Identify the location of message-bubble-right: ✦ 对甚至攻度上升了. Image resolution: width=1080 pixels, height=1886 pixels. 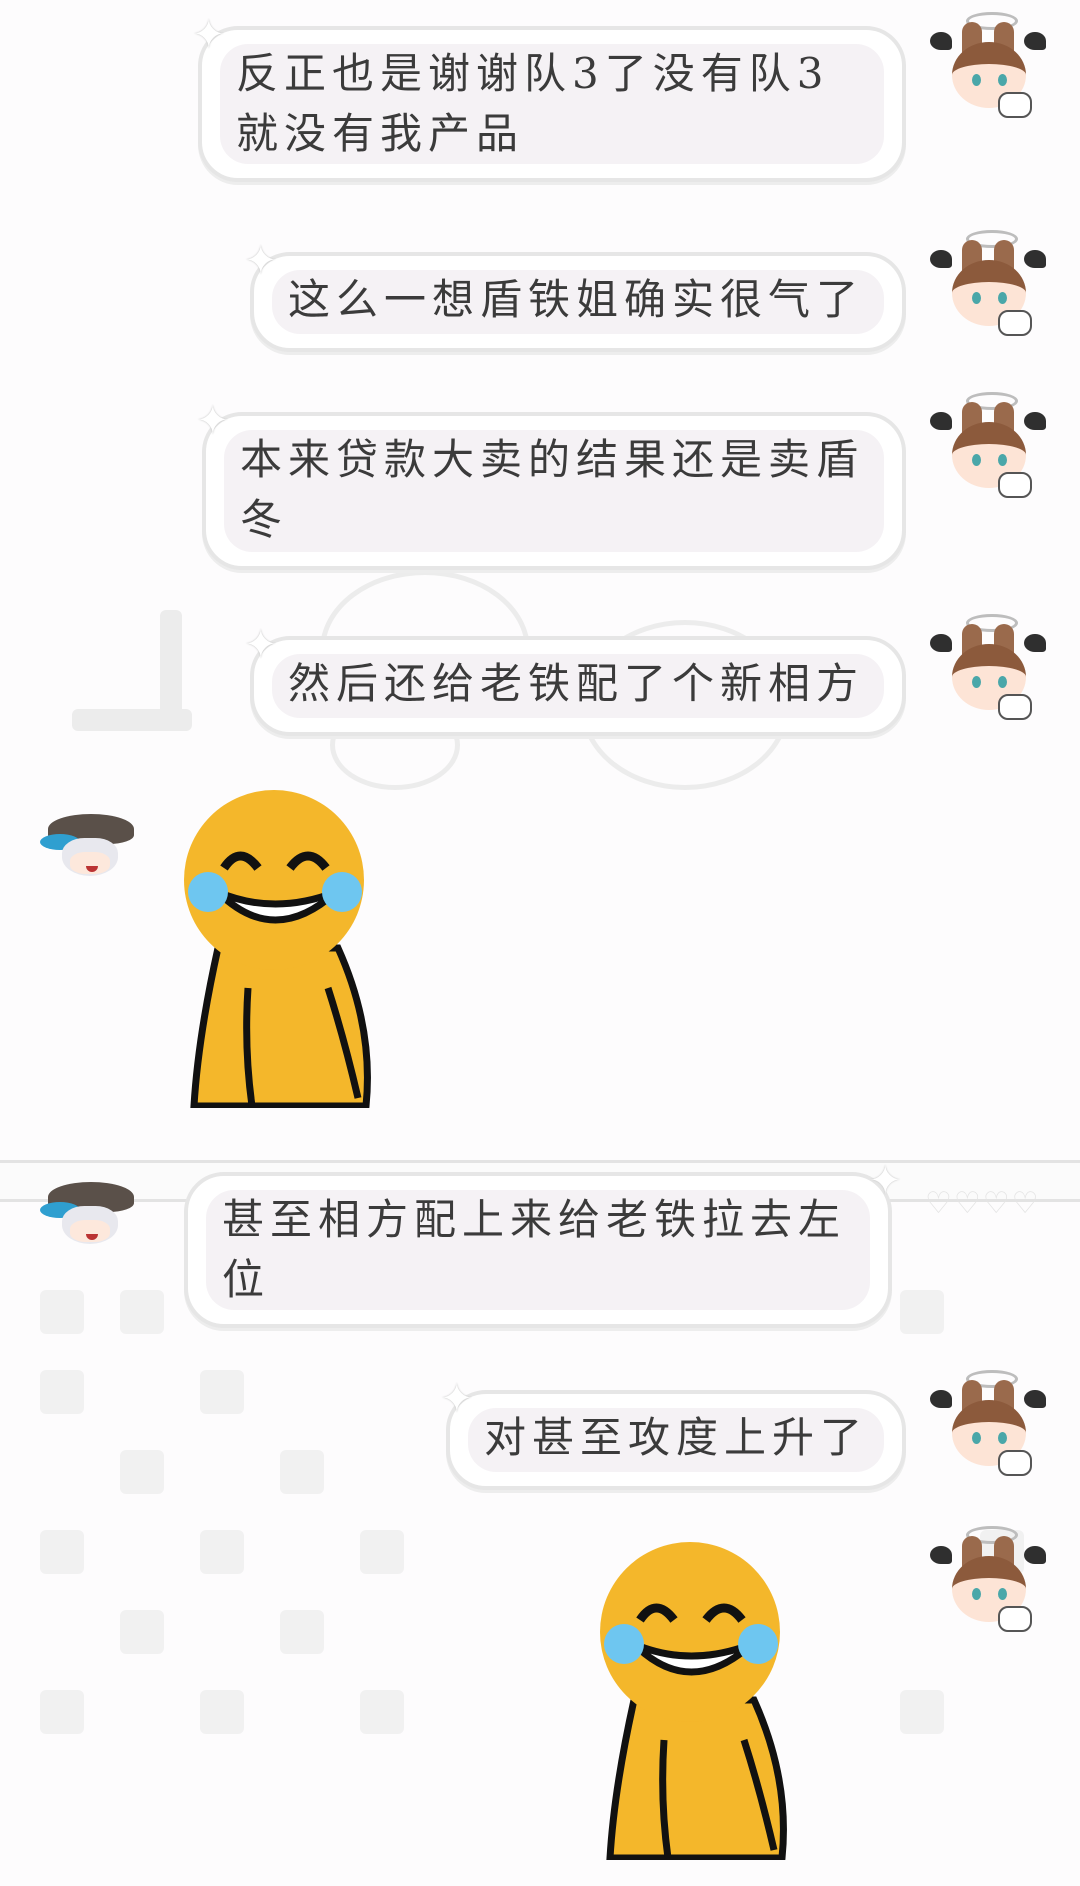
(673, 1433).